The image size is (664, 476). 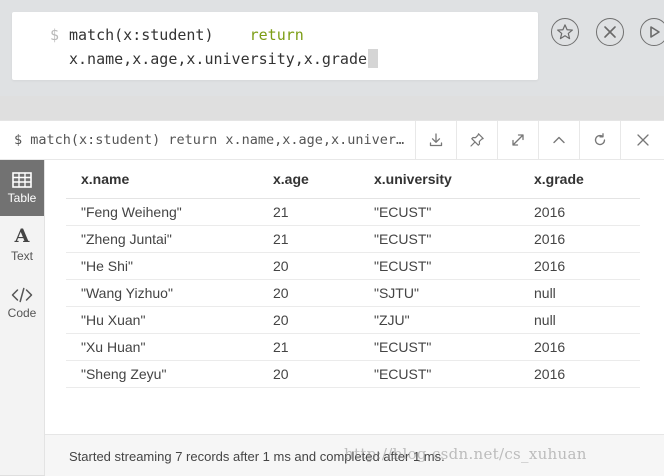 What do you see at coordinates (22, 294) in the screenshot?
I see `code-icon` at bounding box center [22, 294].